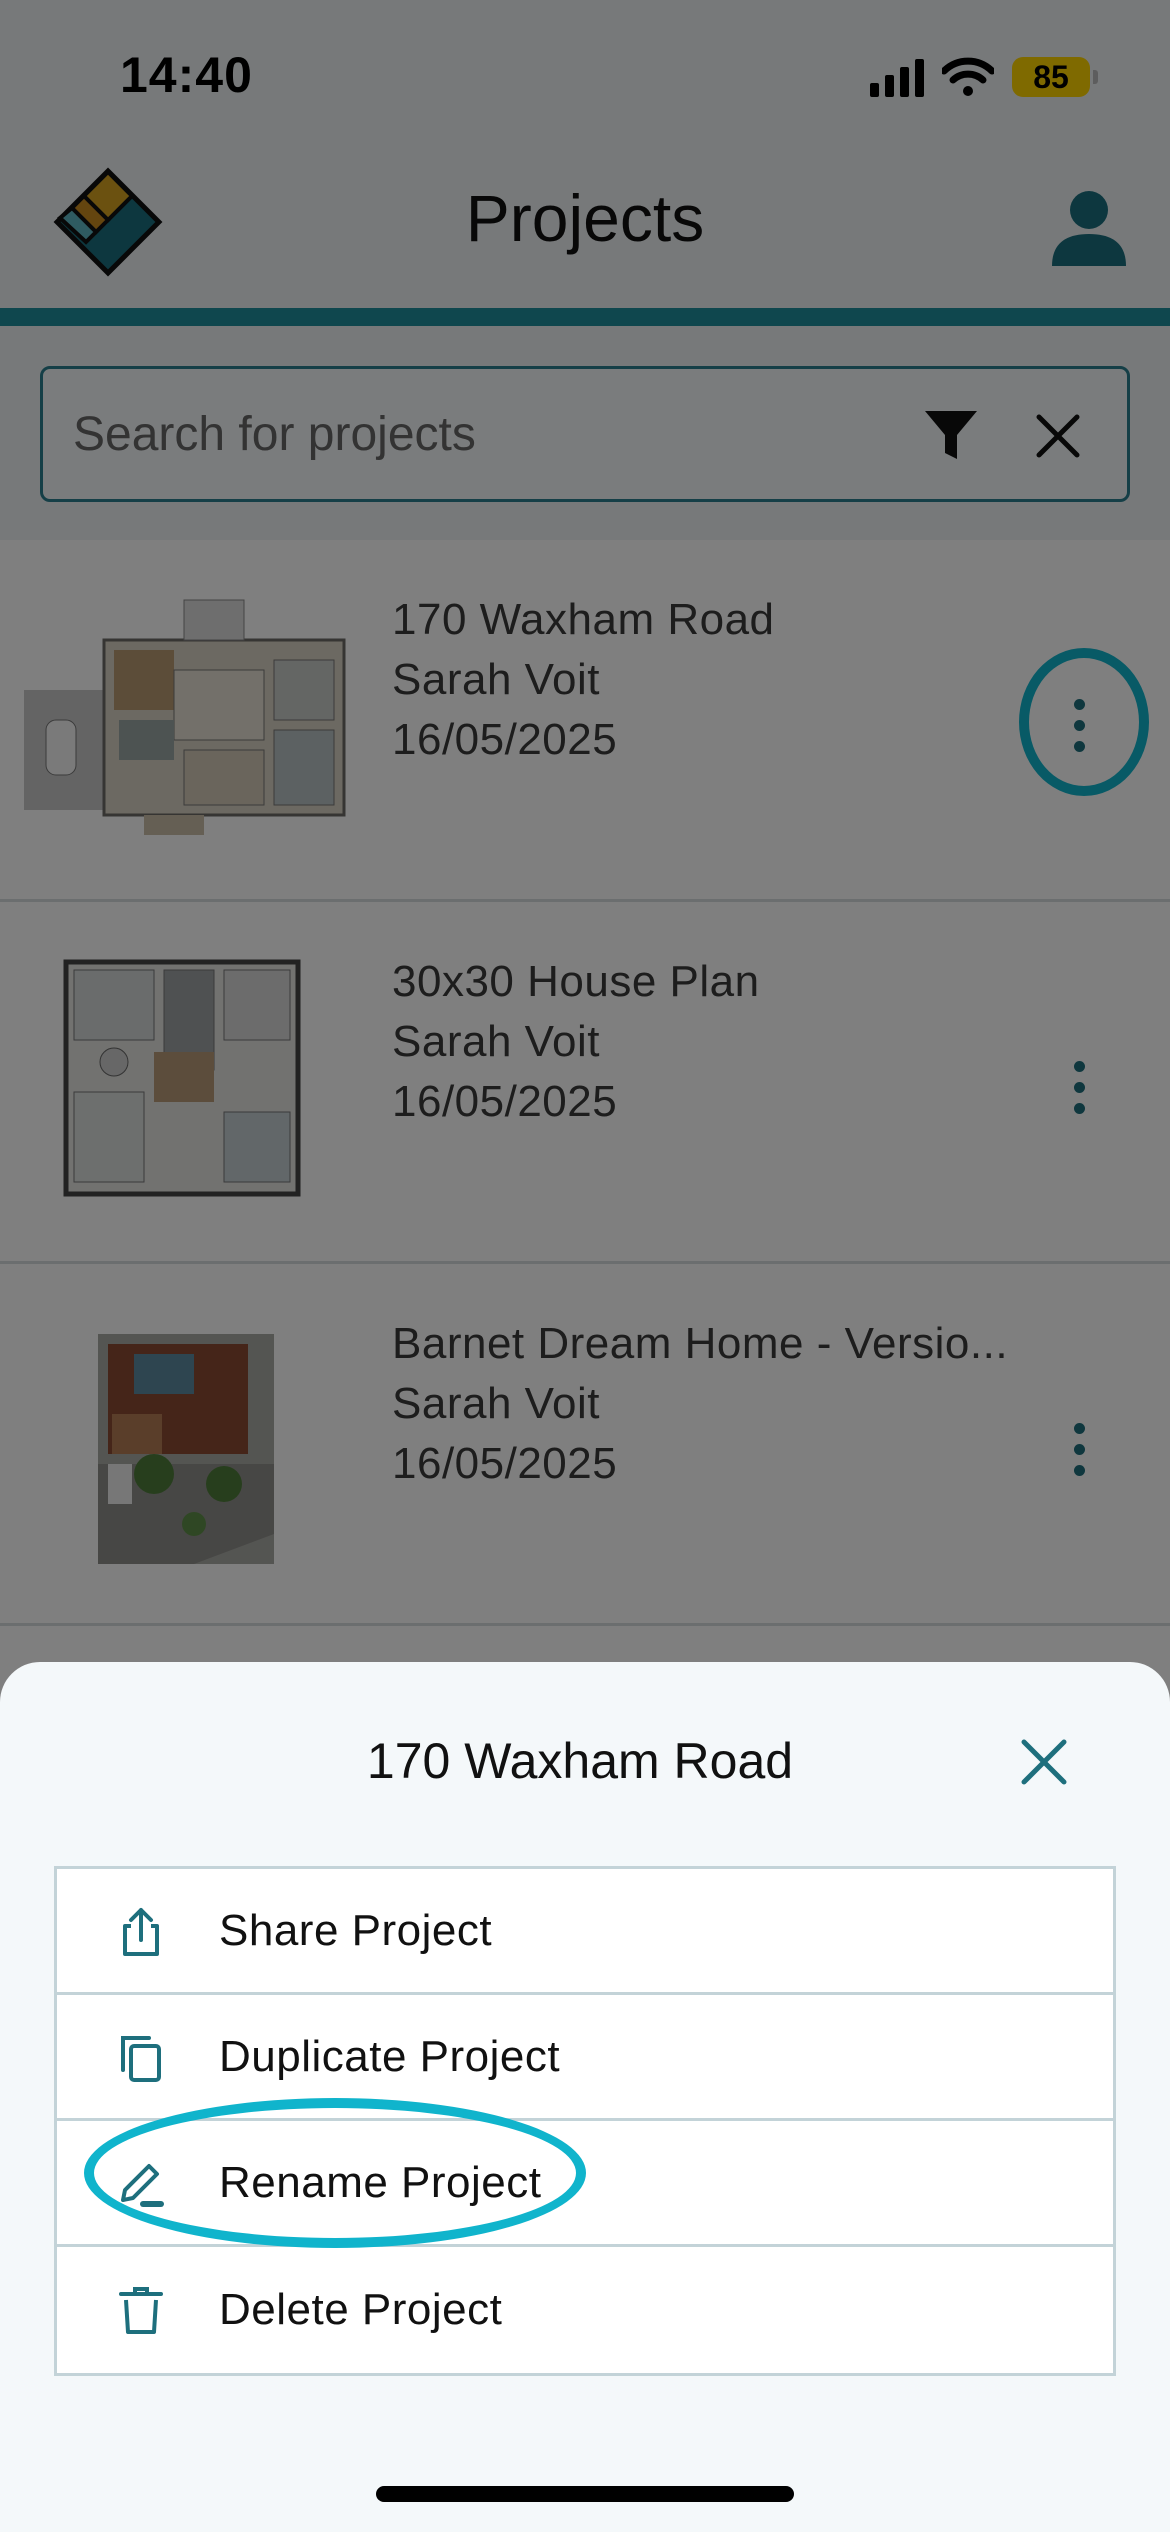 The height and width of the screenshot is (2532, 1170). Describe the element at coordinates (141, 2059) in the screenshot. I see `duplicate-icon` at that location.